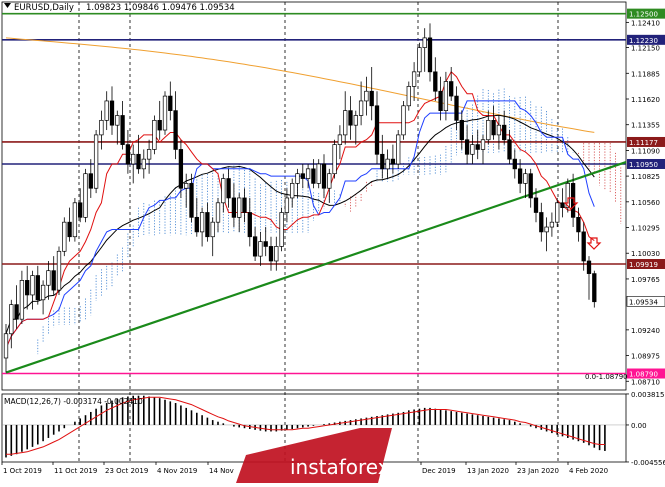  What do you see at coordinates (645, 280) in the screenshot?
I see `price-tick-label-10: 1.09765` at bounding box center [645, 280].